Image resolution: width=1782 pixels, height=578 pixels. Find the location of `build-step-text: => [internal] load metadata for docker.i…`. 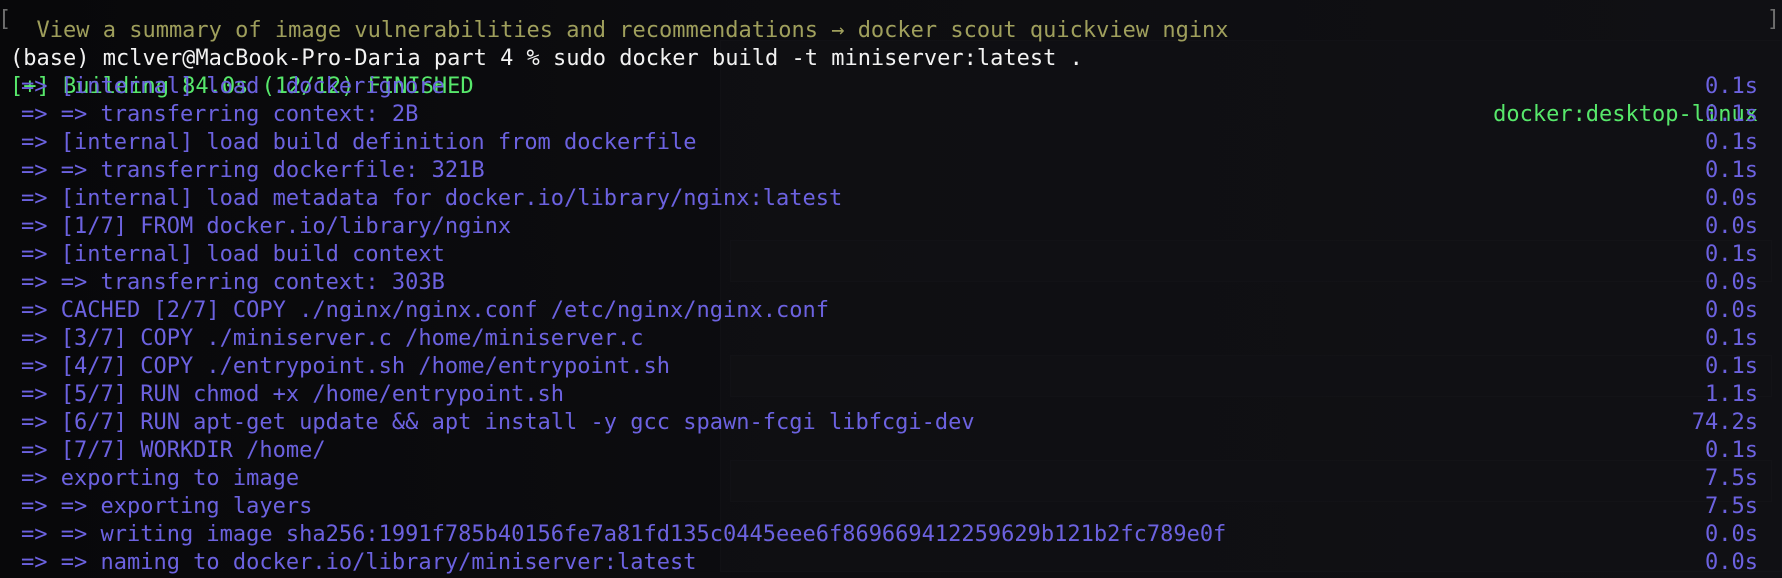

build-step-text: => [internal] load metadata for docker.i… is located at coordinates (432, 198).